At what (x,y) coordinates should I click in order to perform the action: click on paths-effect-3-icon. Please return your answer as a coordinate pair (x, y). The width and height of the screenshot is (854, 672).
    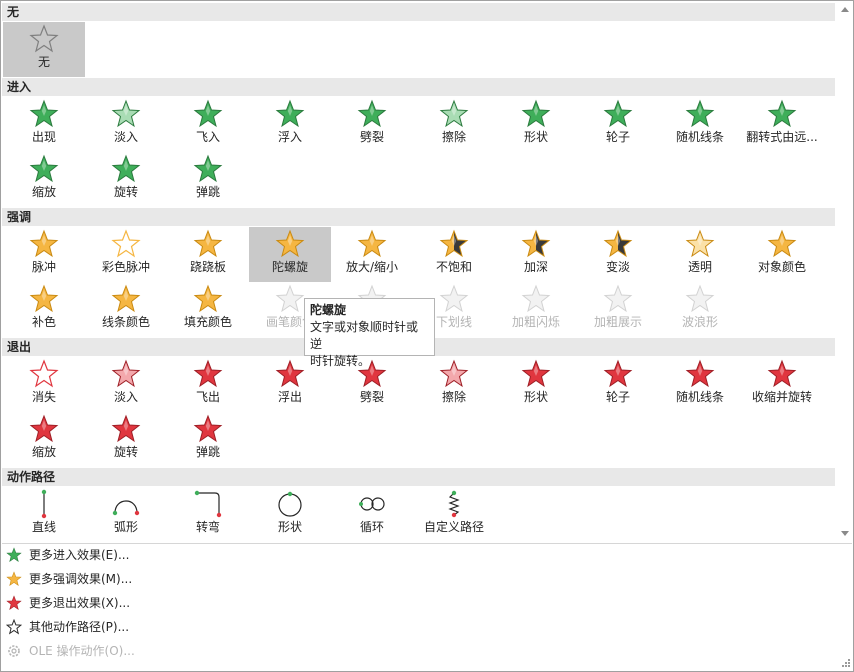
    Looking at the image, I should click on (290, 504).